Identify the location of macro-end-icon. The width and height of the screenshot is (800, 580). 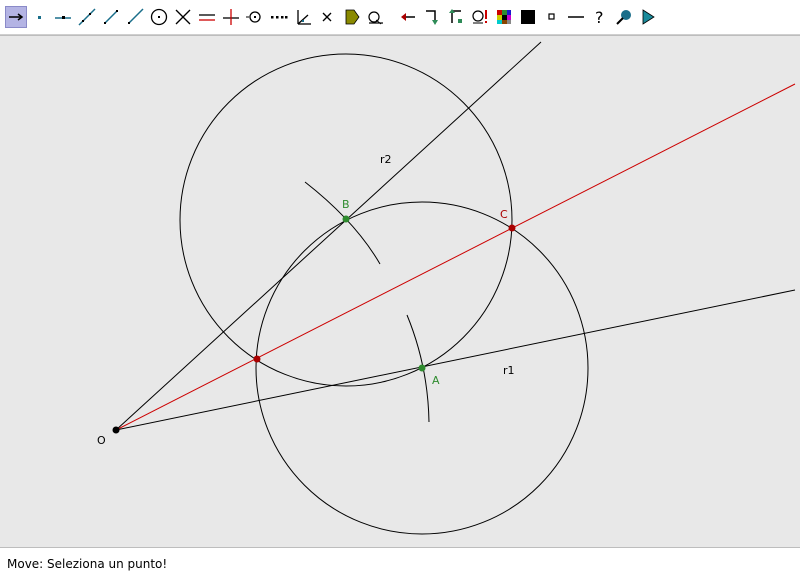
(456, 17).